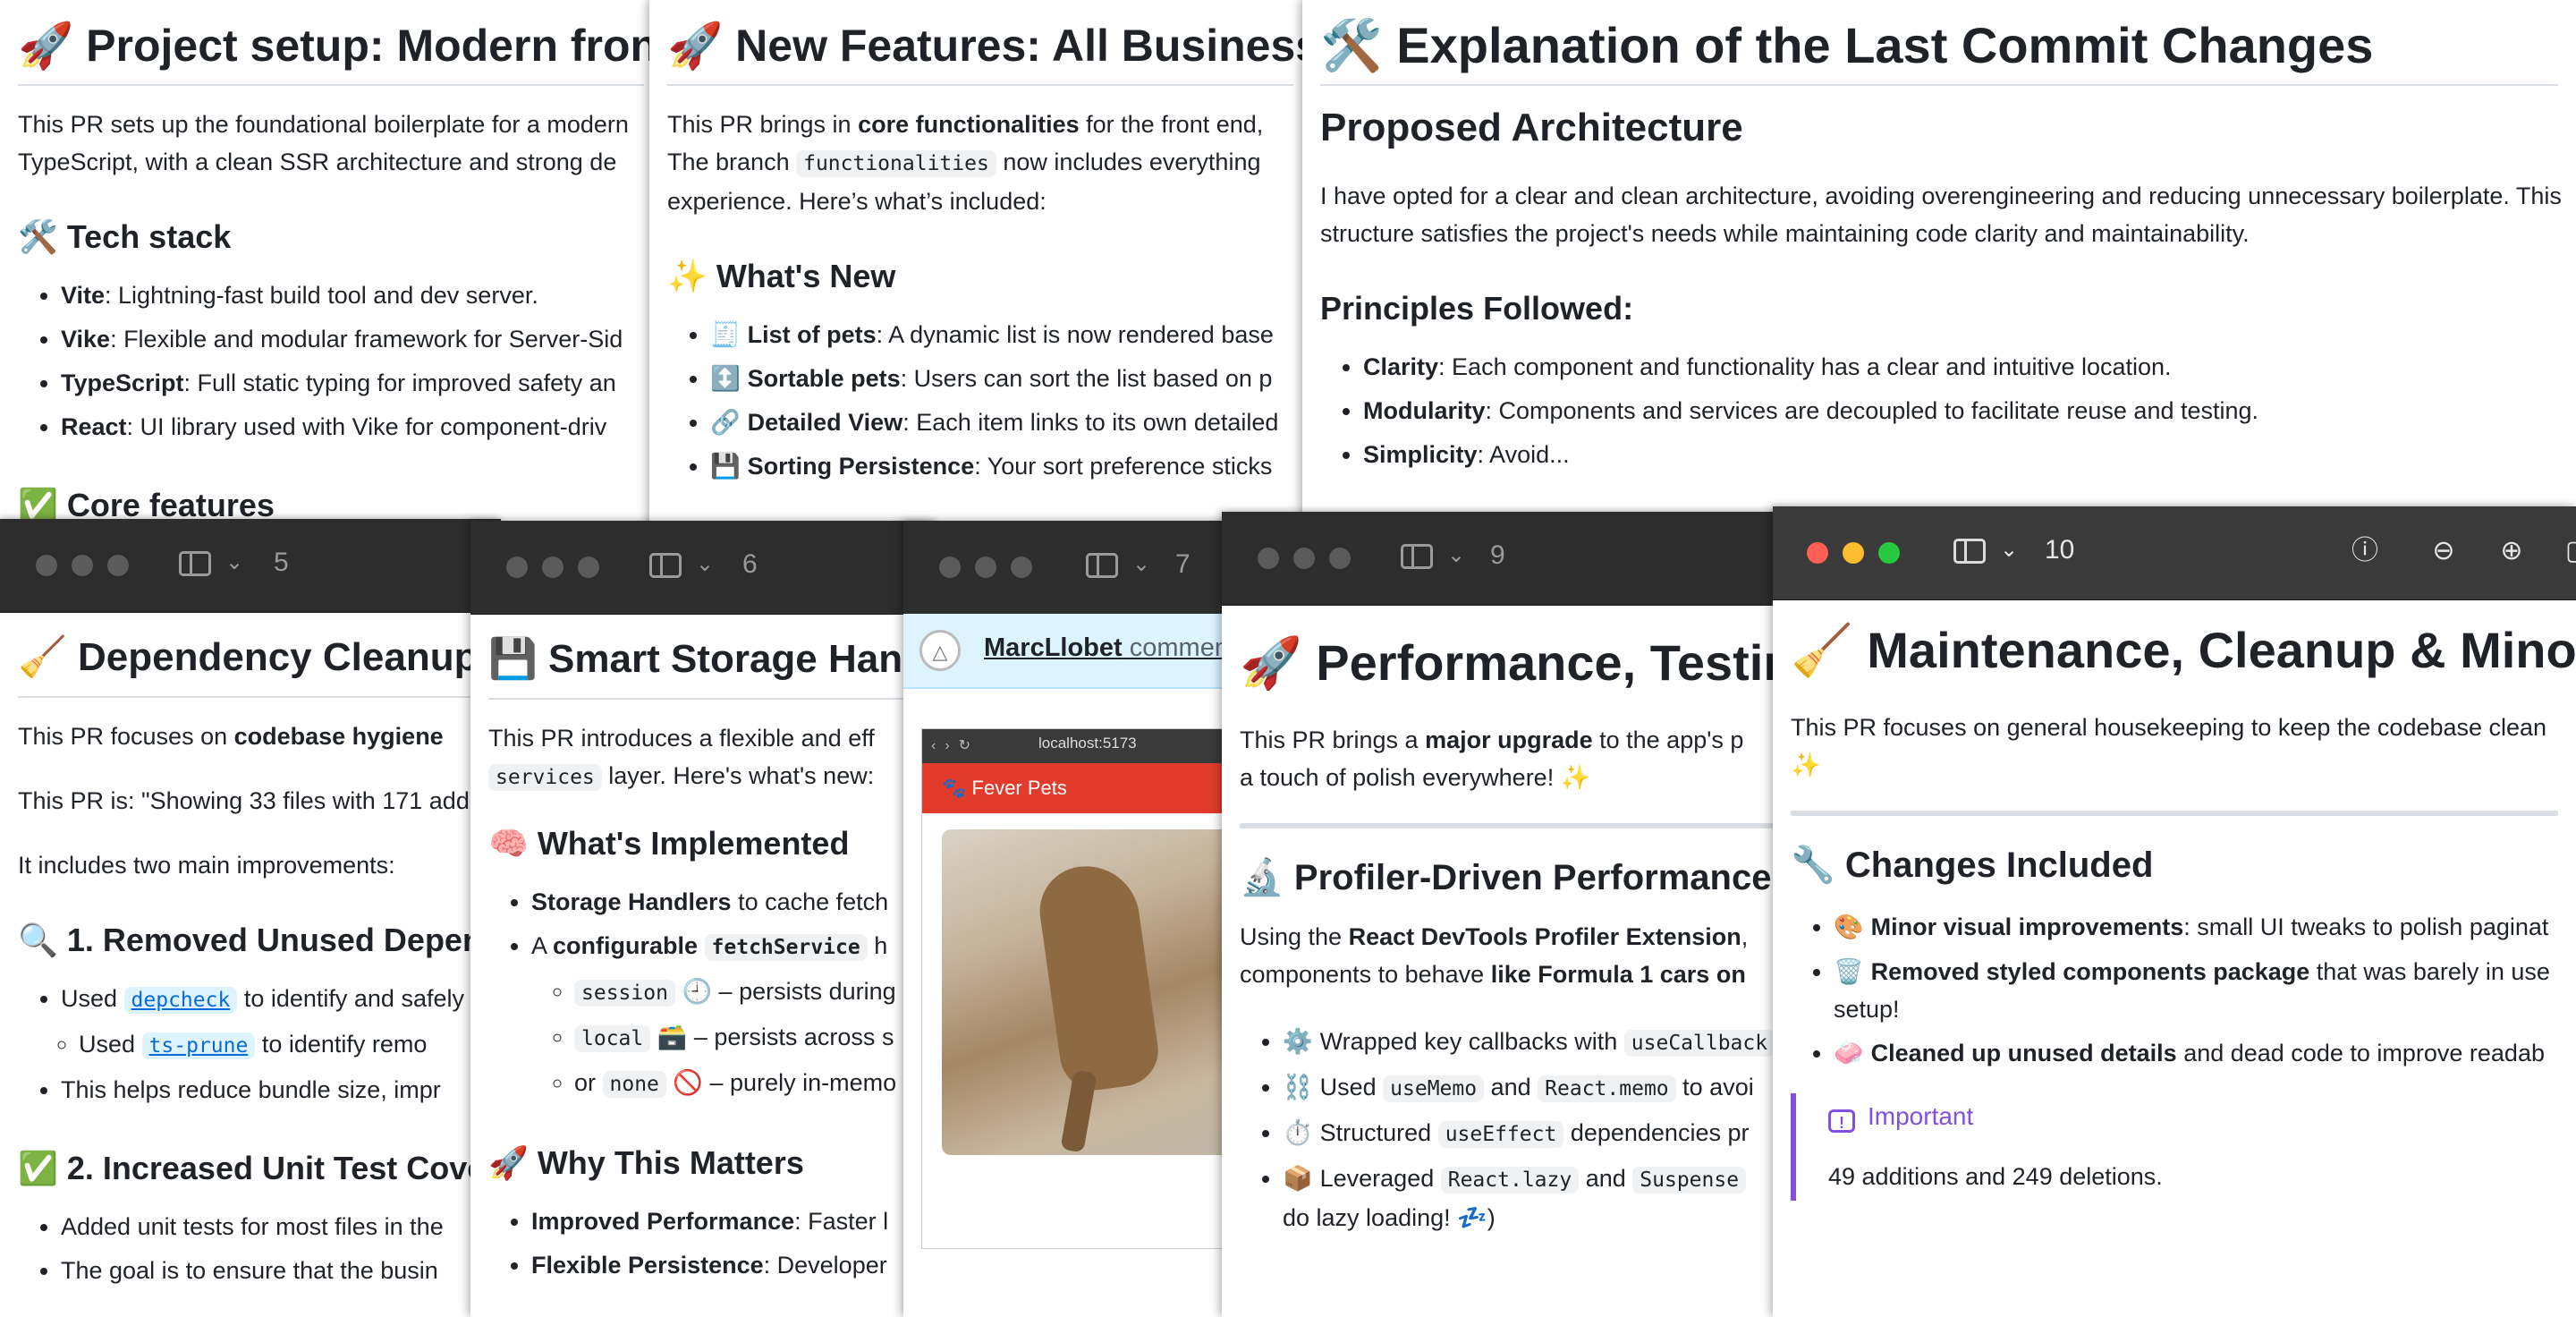  I want to click on callout-text: 49 additions and 249 deletions., so click(1995, 1177).